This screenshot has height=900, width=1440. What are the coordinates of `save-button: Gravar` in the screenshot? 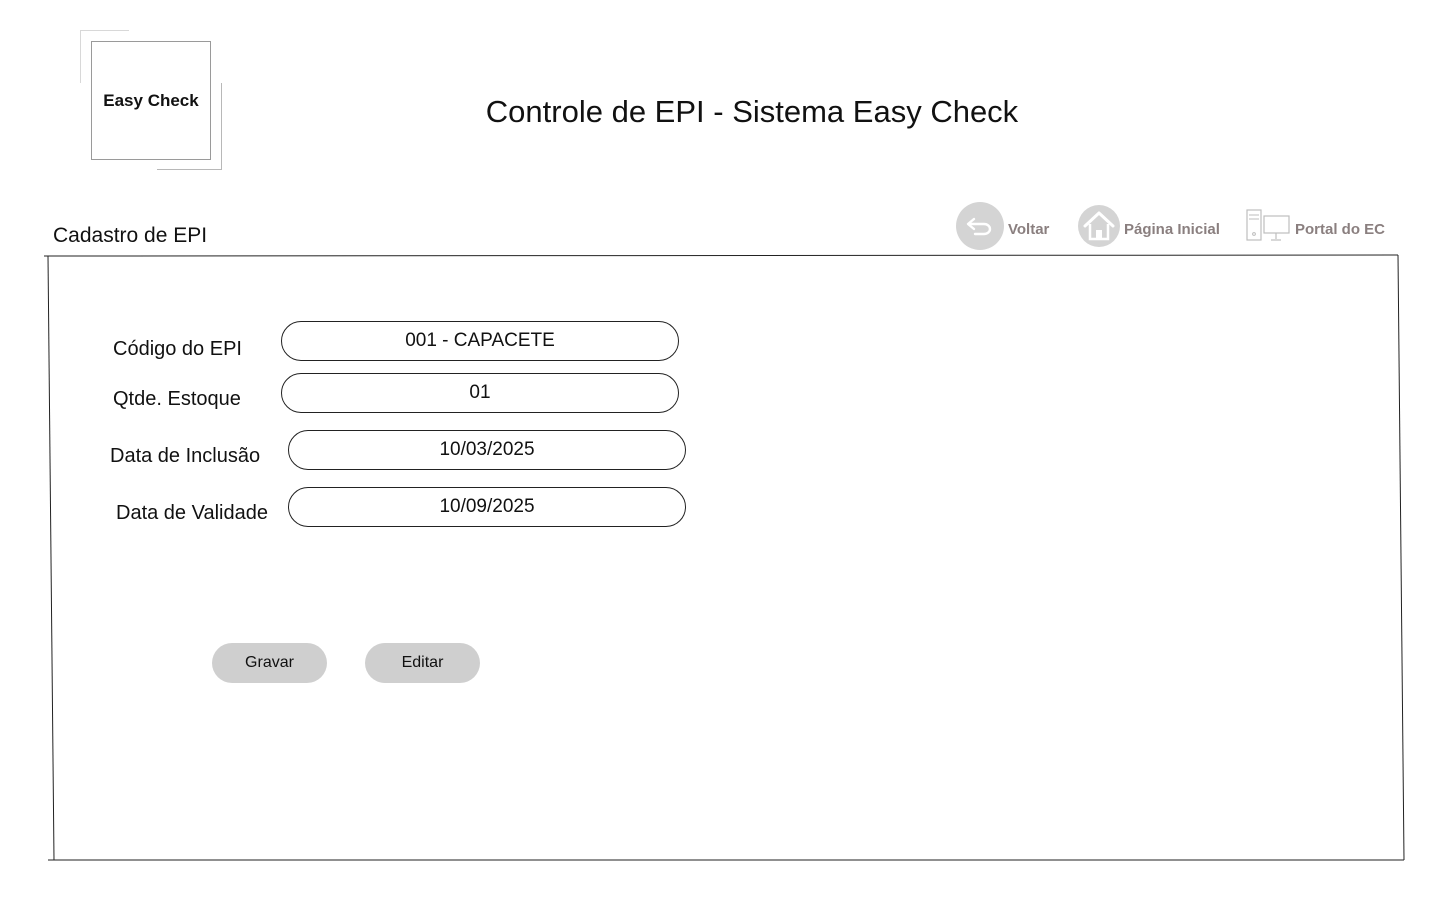 It's located at (269, 663).